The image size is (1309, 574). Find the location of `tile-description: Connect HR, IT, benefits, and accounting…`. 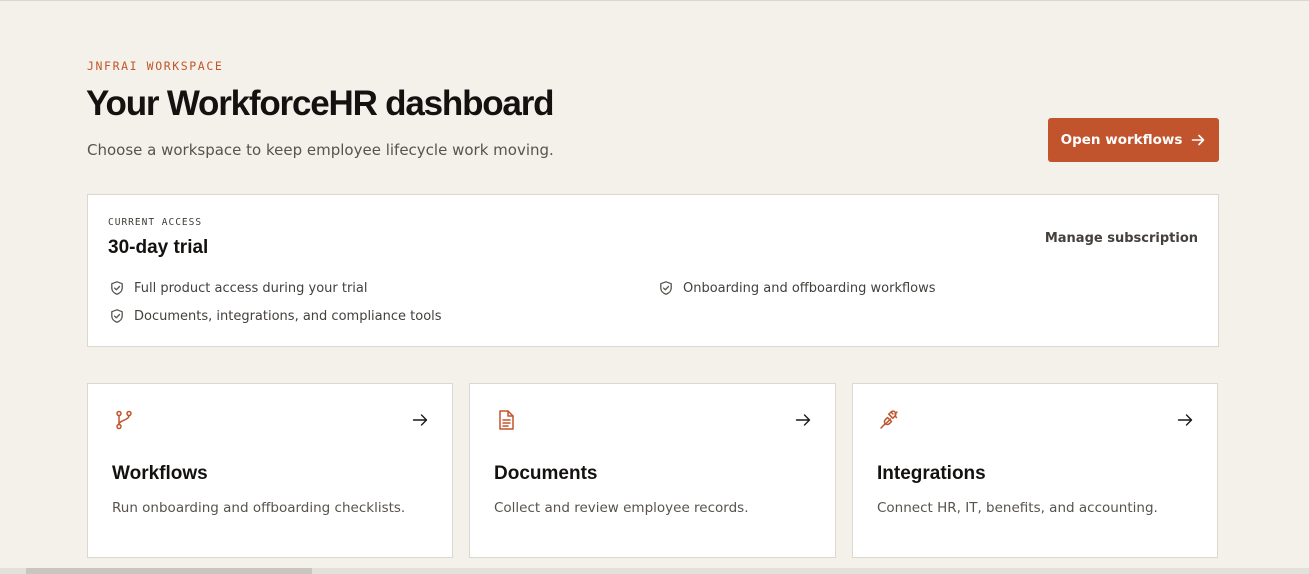

tile-description: Connect HR, IT, benefits, and accounting… is located at coordinates (1017, 508).